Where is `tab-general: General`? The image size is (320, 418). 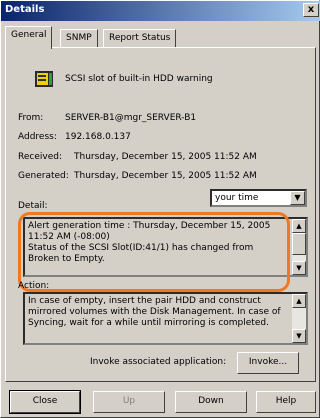 tab-general: General is located at coordinates (29, 37).